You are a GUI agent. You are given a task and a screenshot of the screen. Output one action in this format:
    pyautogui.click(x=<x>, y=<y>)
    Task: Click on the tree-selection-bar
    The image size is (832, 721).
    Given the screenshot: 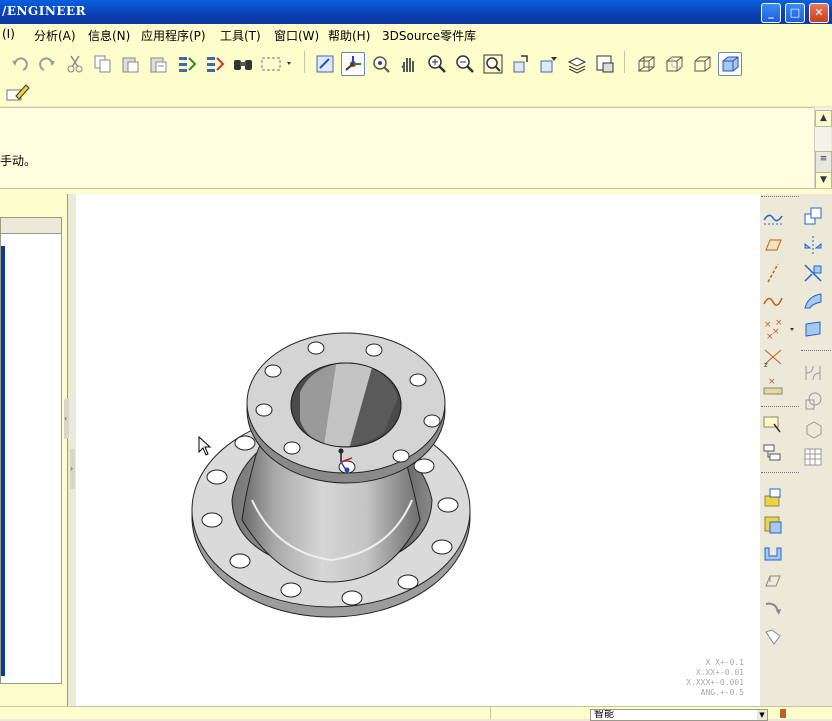 What is the action you would take?
    pyautogui.click(x=3, y=461)
    